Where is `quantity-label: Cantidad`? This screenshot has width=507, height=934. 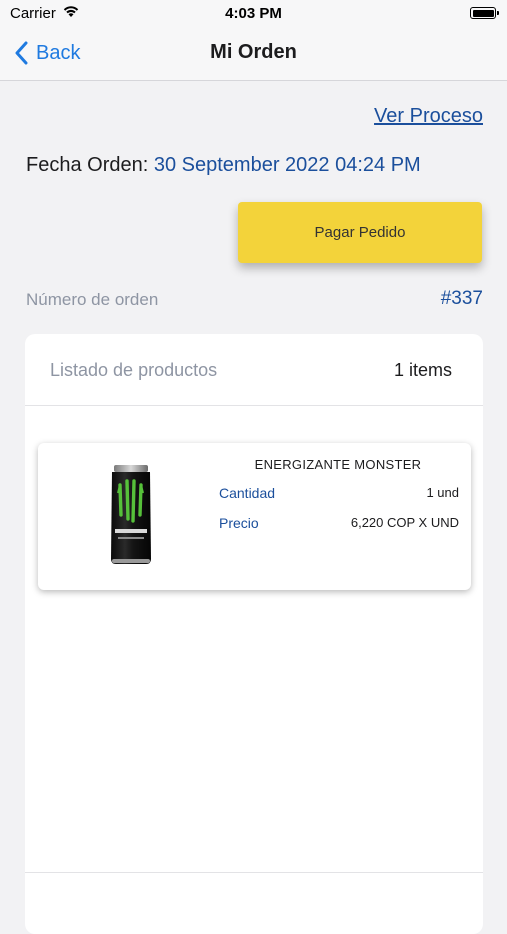
quantity-label: Cantidad is located at coordinates (247, 493).